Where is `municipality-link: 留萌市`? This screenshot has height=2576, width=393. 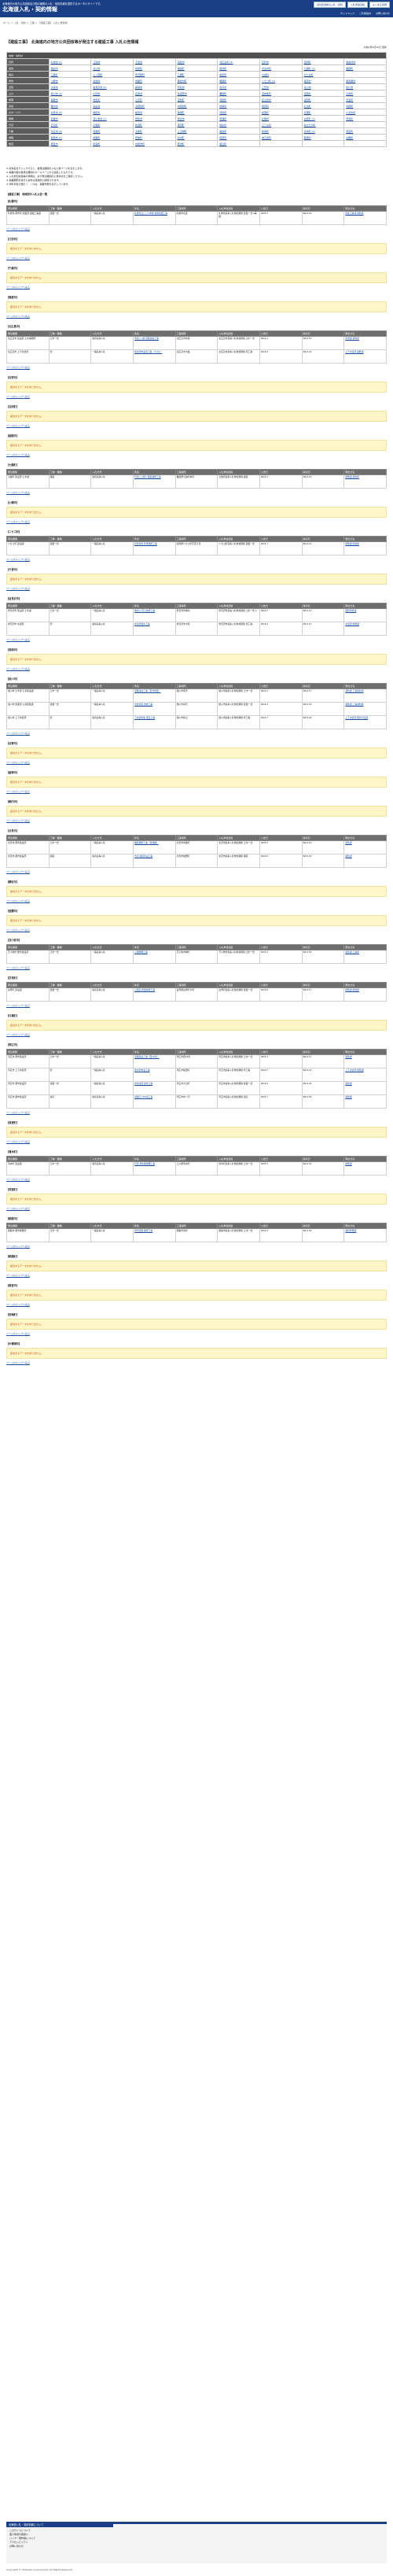
municipality-link: 留萌市 is located at coordinates (54, 100).